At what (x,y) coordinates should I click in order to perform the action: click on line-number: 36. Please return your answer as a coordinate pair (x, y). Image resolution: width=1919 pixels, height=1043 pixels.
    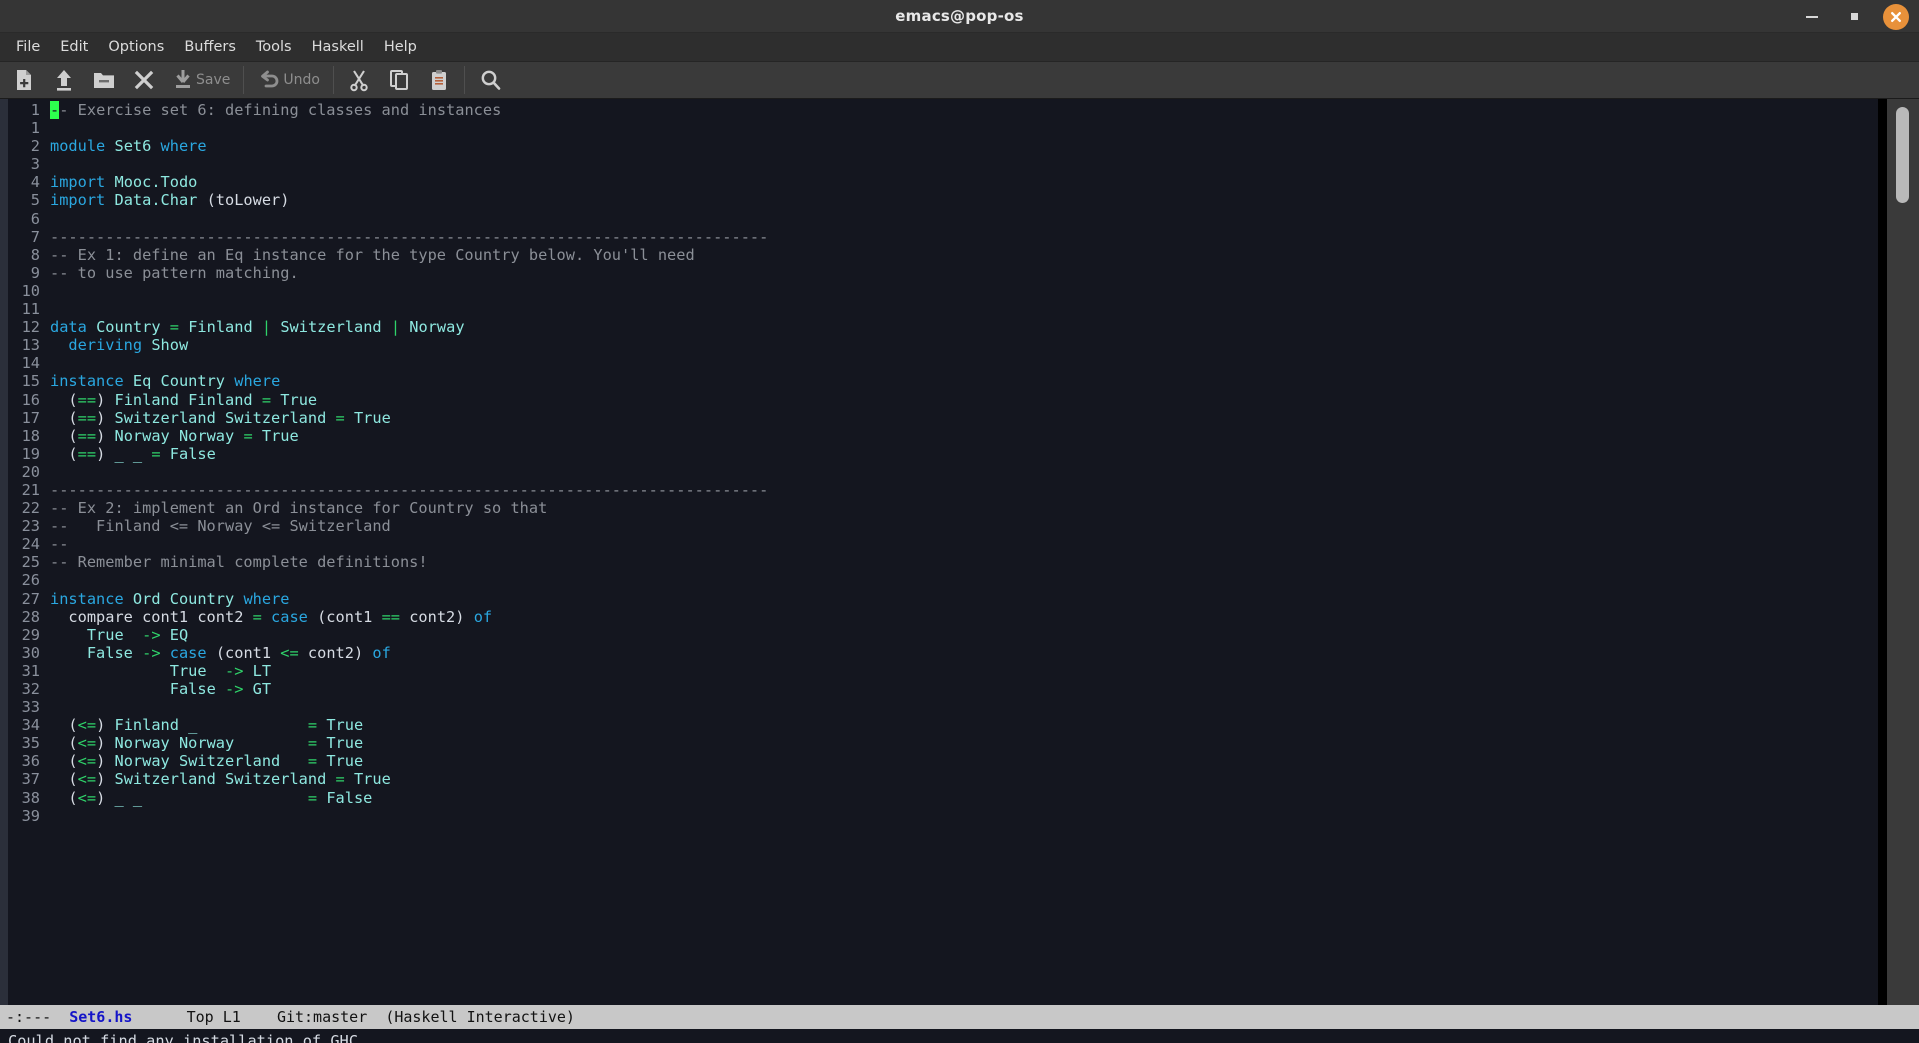
    Looking at the image, I should click on (30, 761).